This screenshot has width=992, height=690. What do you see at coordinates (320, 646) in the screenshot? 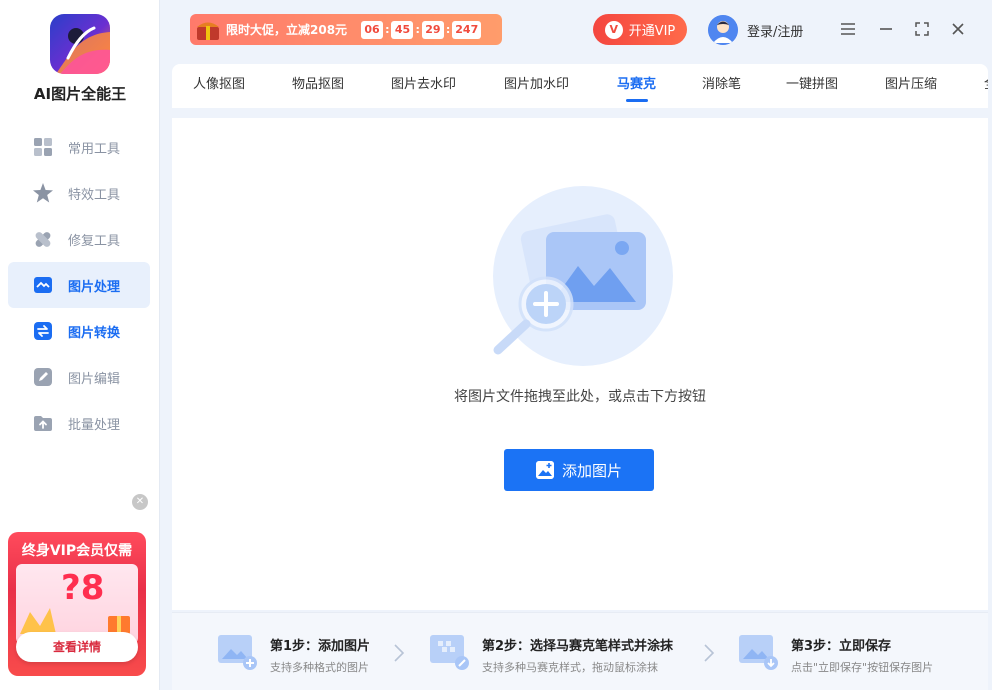
I see `step-1-title: 第1步：添加图片` at bounding box center [320, 646].